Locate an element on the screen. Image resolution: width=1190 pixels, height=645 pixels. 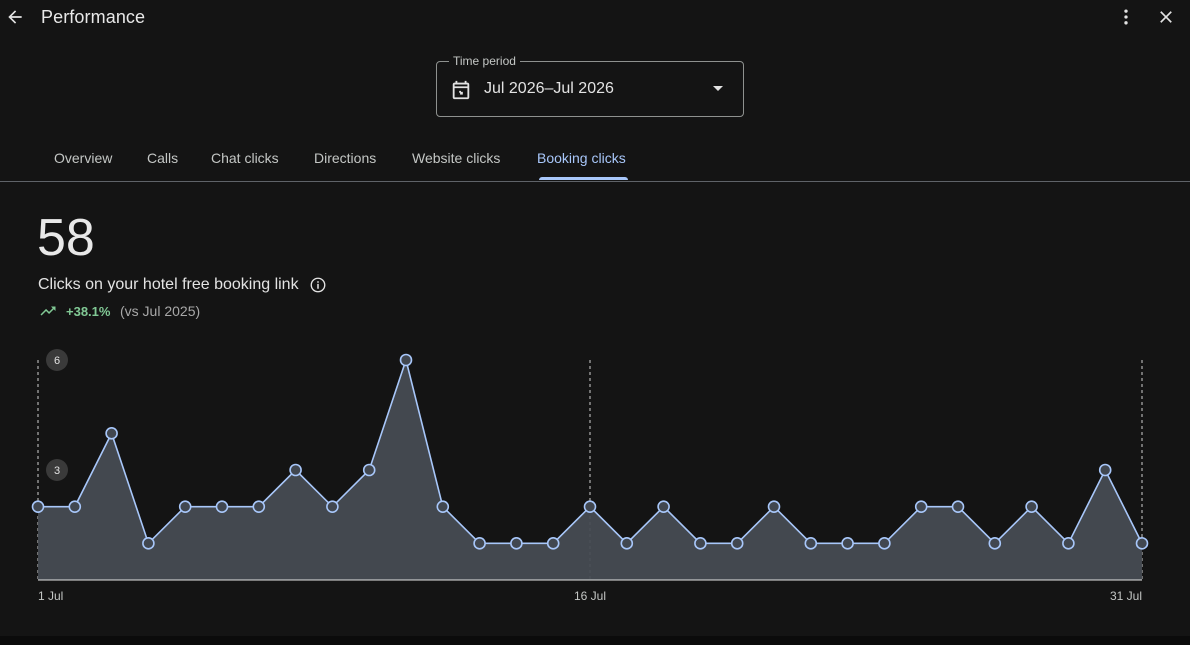
y-tick-label: 3 is located at coordinates (57, 471).